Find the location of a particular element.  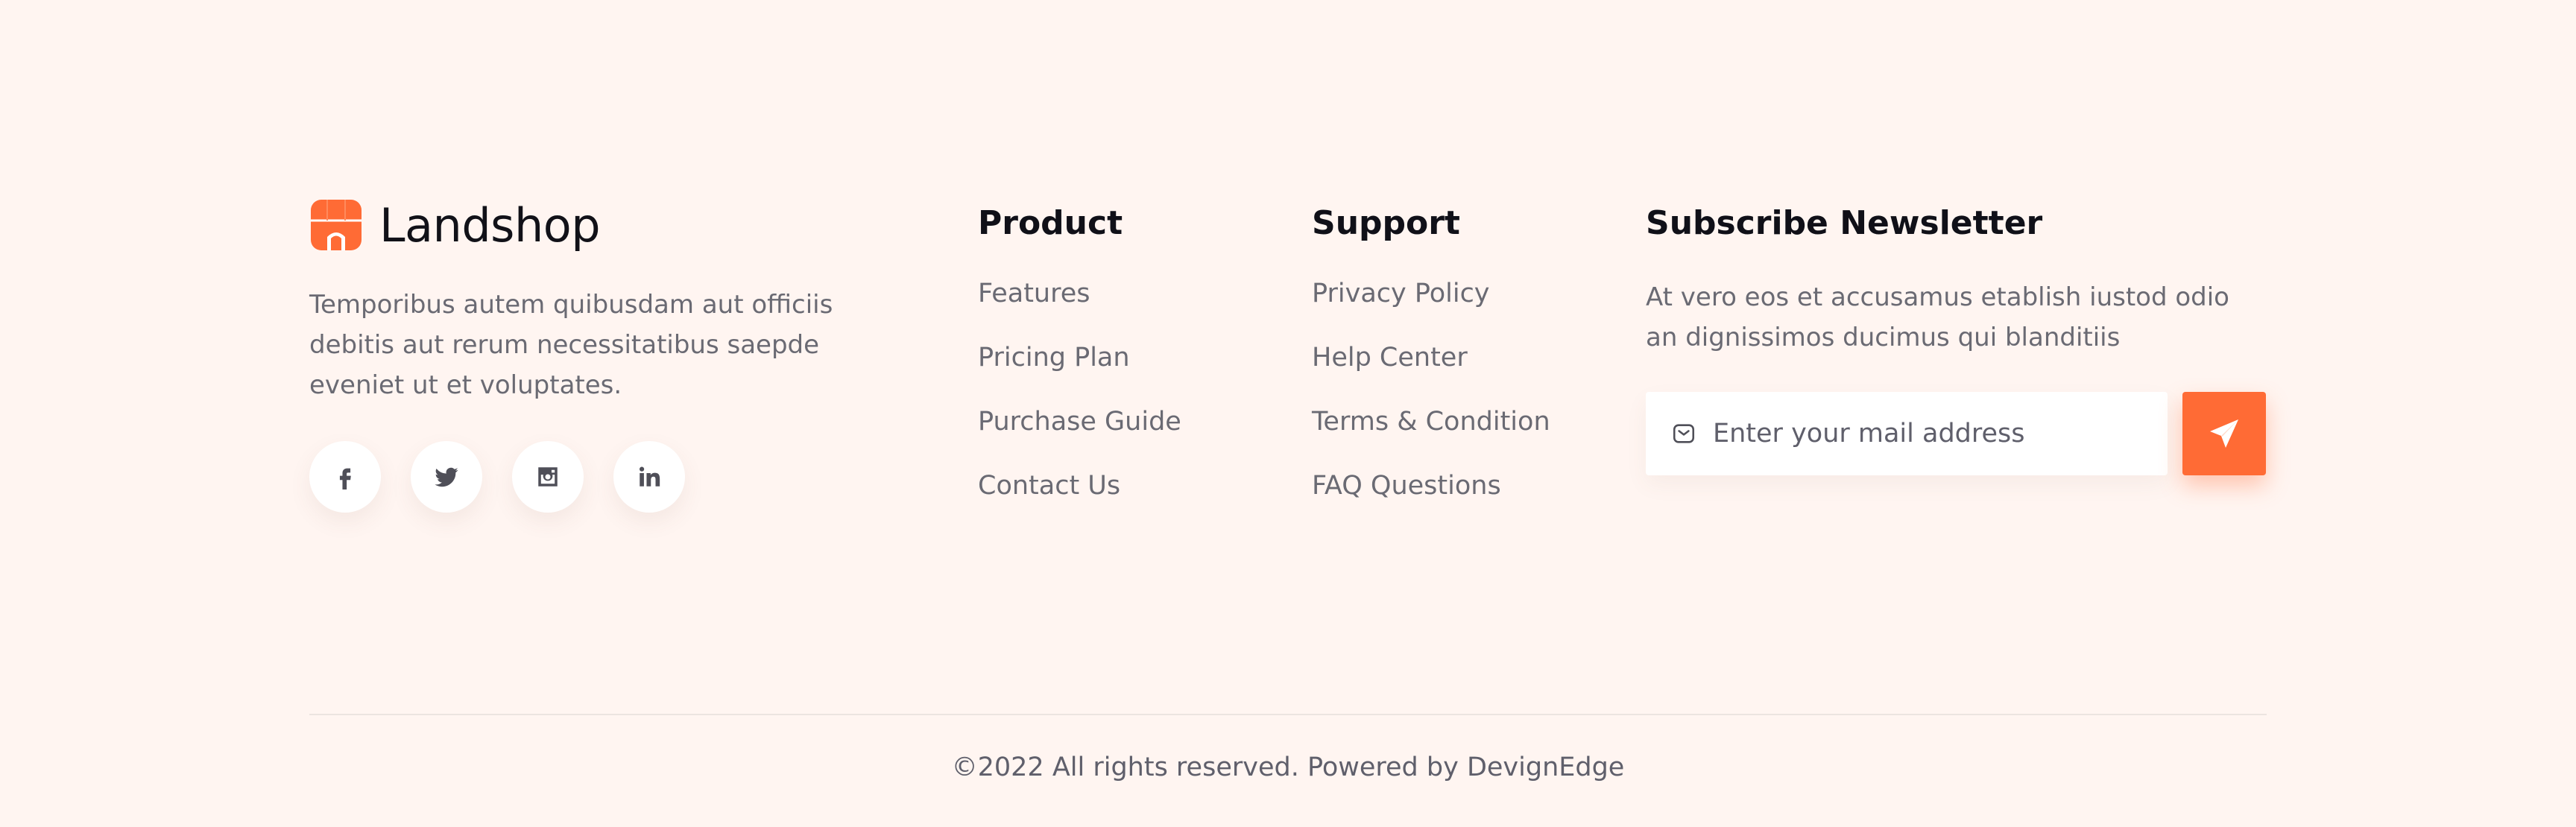

mail-icon is located at coordinates (1684, 434).